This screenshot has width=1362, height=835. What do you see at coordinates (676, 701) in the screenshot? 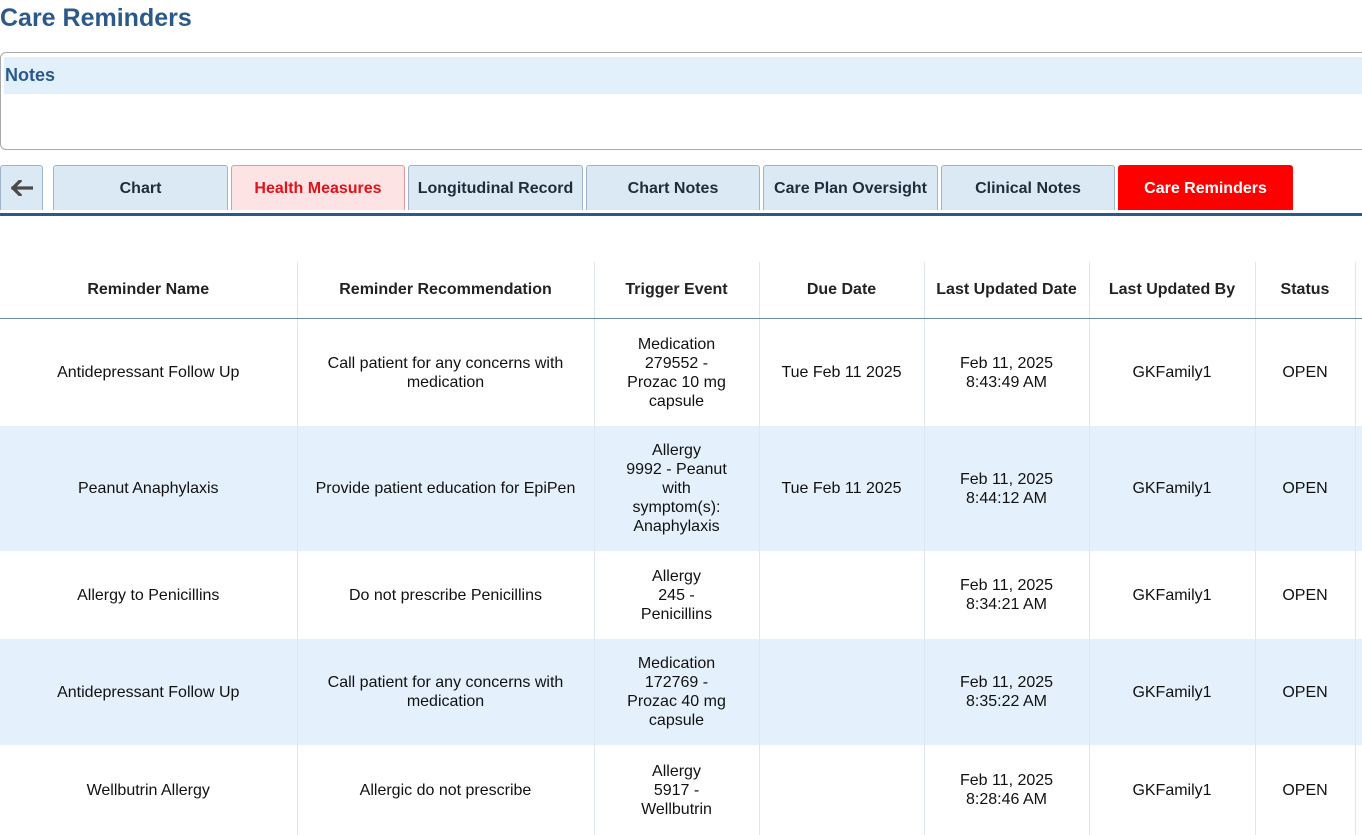
I see `trigger-line: Prozac 40 mg` at bounding box center [676, 701].